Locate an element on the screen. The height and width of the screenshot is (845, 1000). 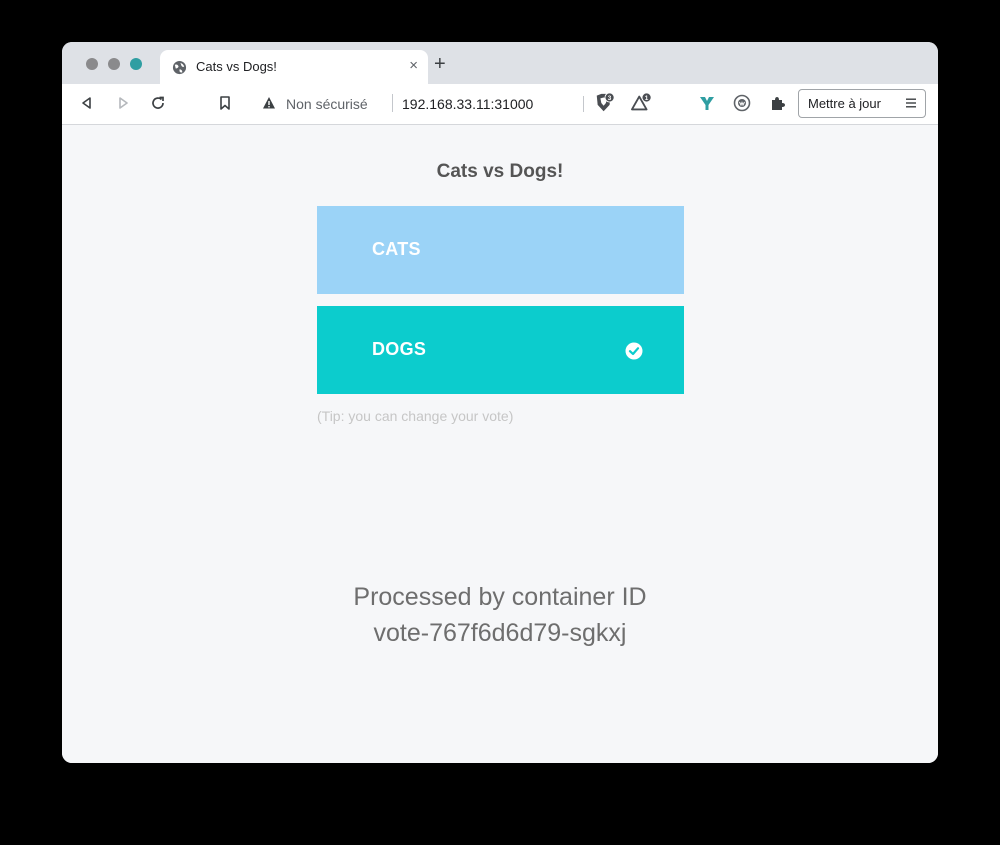
vpn-icon is located at coordinates (707, 103).